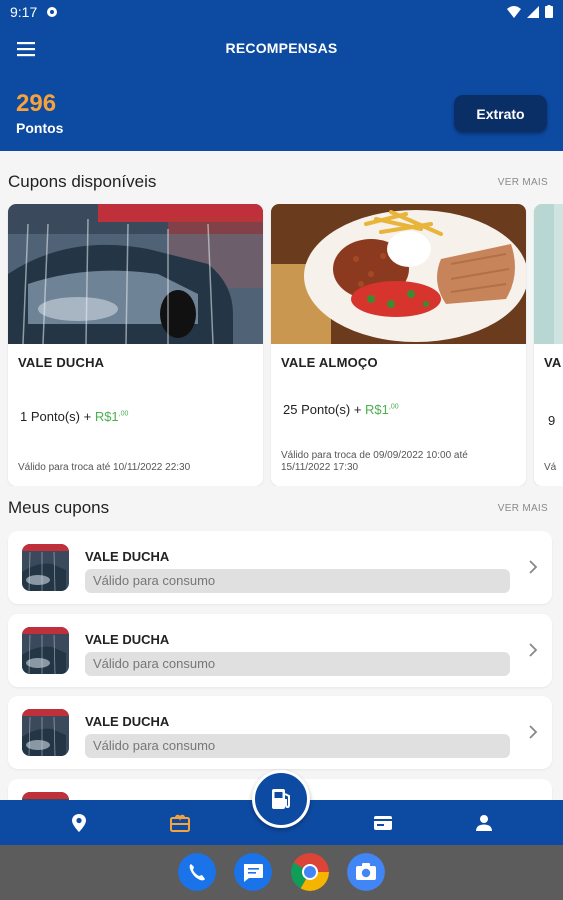 This screenshot has height=900, width=563. Describe the element at coordinates (553, 362) in the screenshot. I see `coupon-name: VA` at that location.